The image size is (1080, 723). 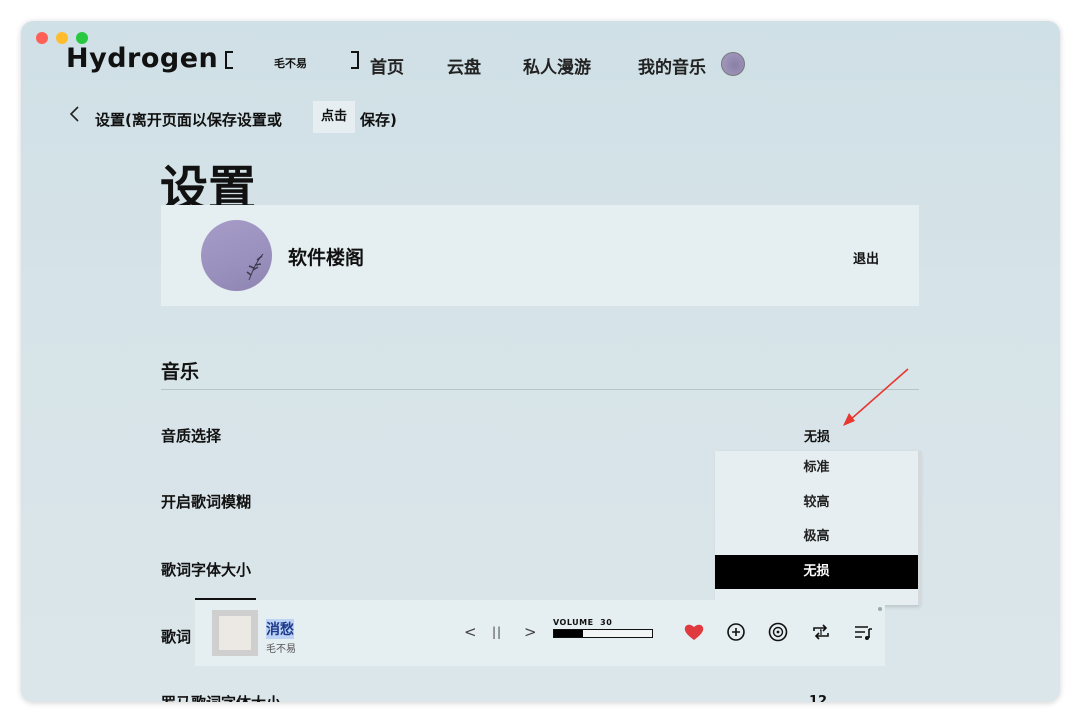 What do you see at coordinates (326, 258) in the screenshot?
I see `user-name: 软件楼阁` at bounding box center [326, 258].